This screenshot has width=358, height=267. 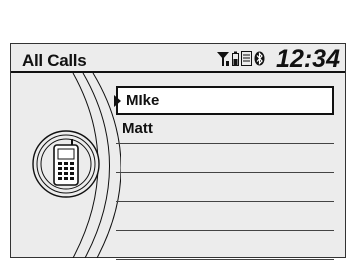 I want to click on roaming-icon, so click(x=246, y=58).